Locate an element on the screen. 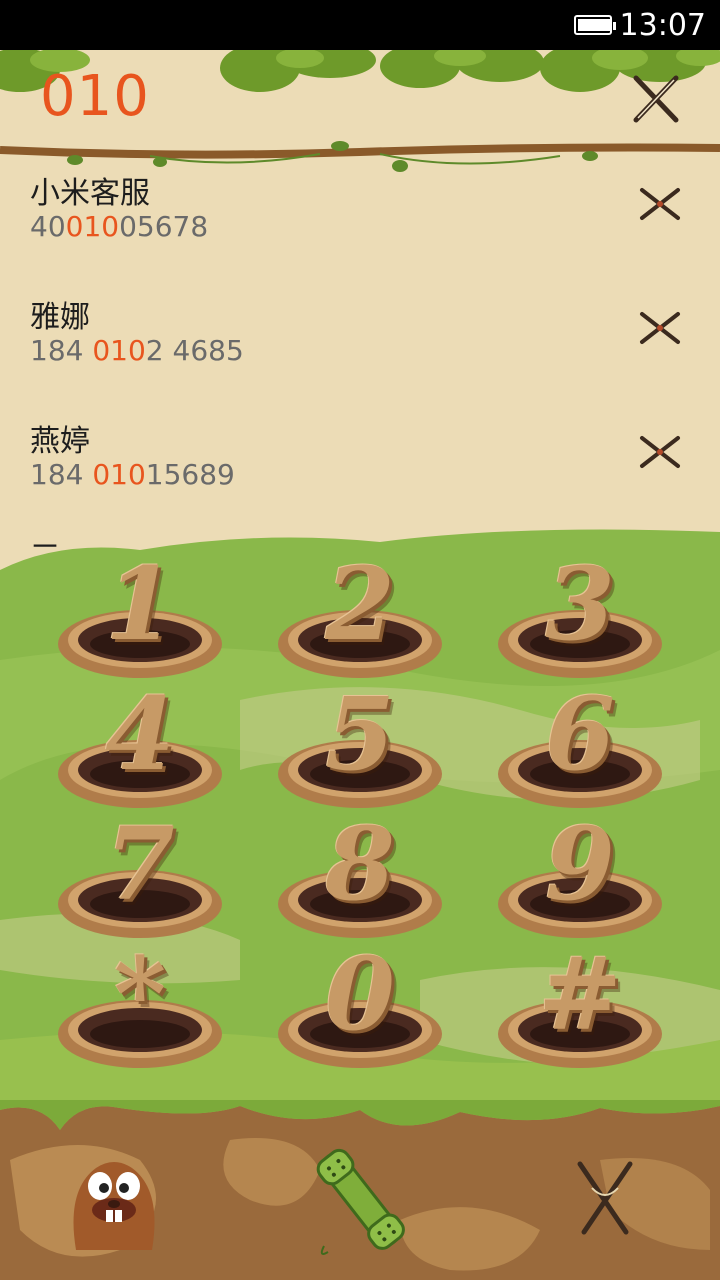 The height and width of the screenshot is (1280, 720). key-star: * is located at coordinates (140, 1012).